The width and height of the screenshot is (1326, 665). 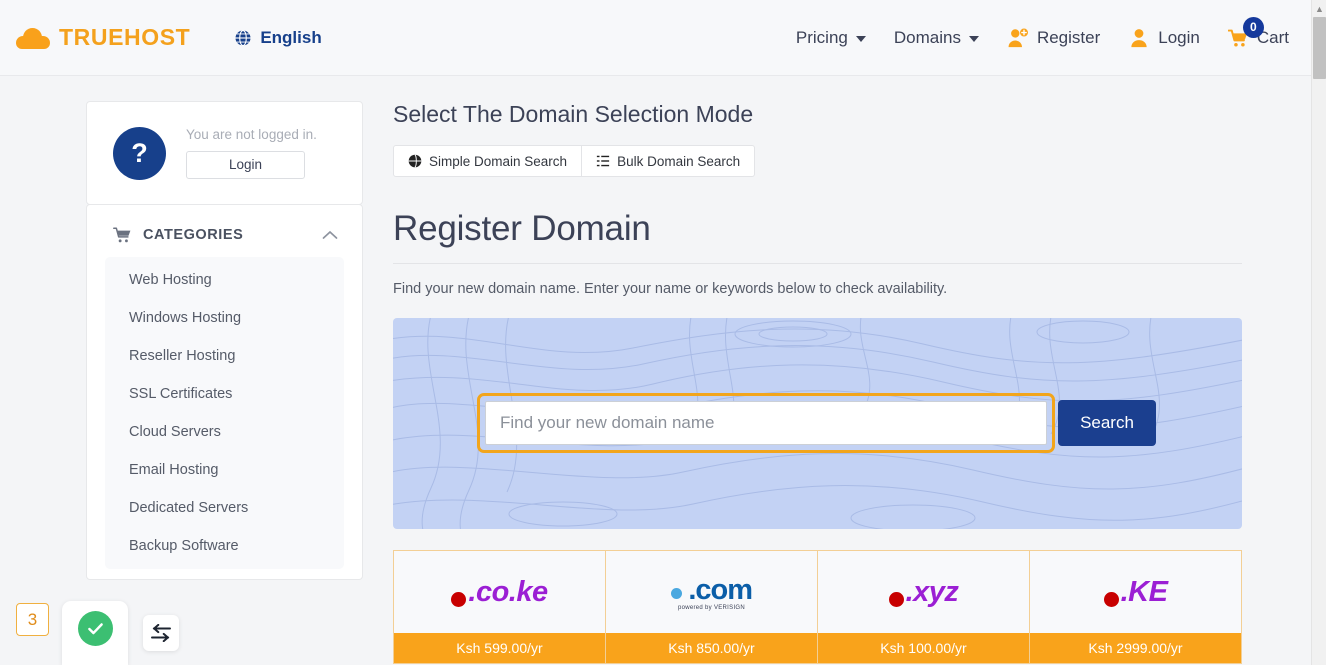 What do you see at coordinates (224, 508) in the screenshot?
I see `sidebar-item-dedicated-servers: Dedicated Servers` at bounding box center [224, 508].